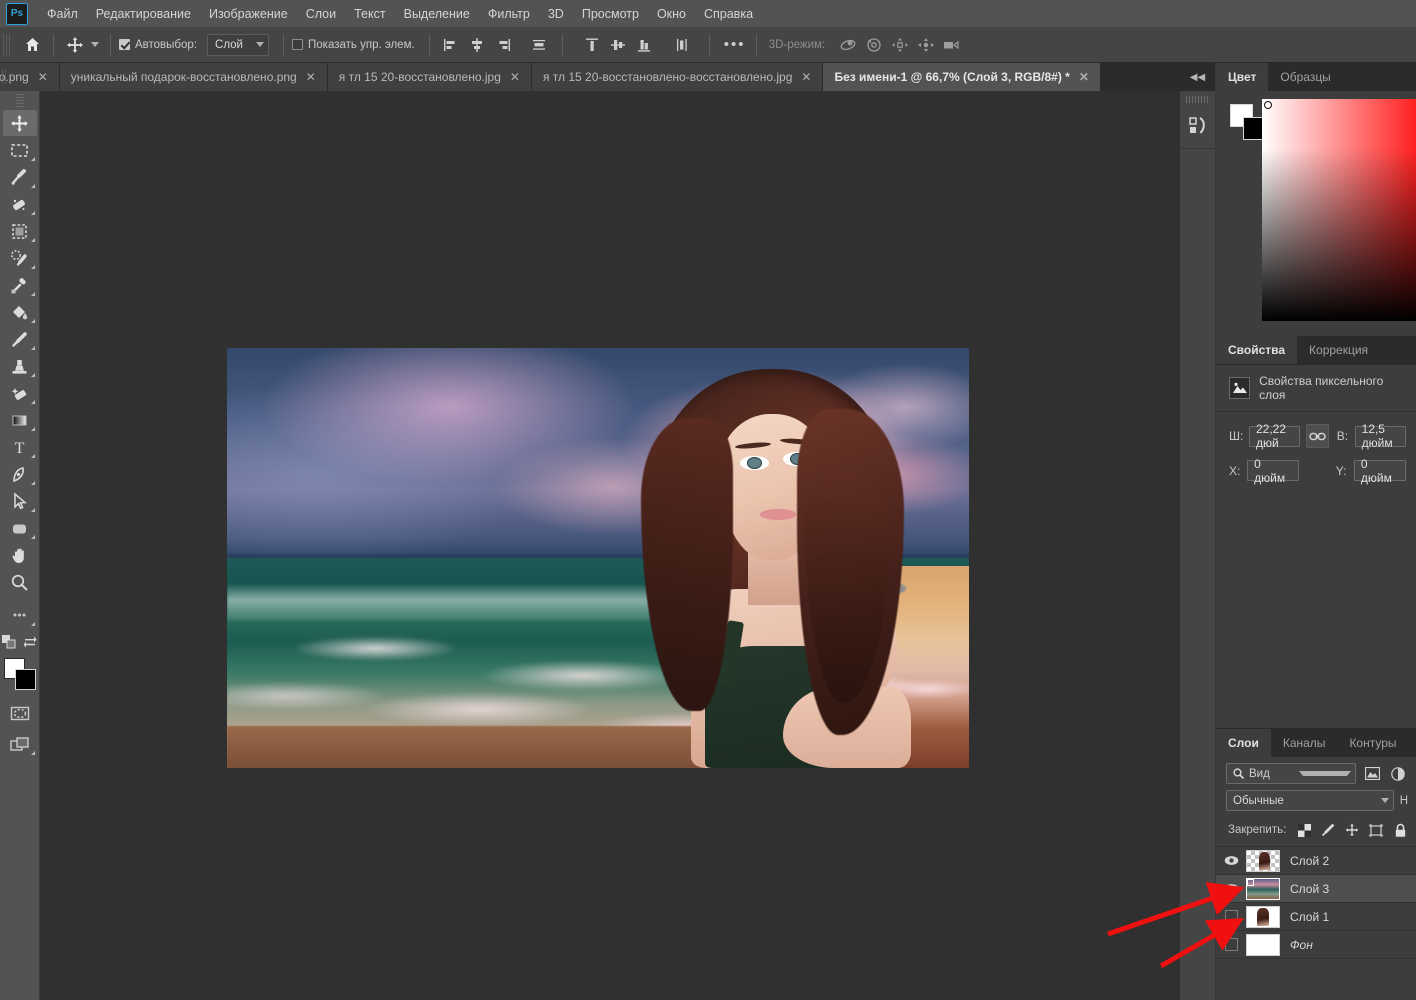 The image size is (1416, 1000). I want to click on eraser-tool, so click(20, 393).